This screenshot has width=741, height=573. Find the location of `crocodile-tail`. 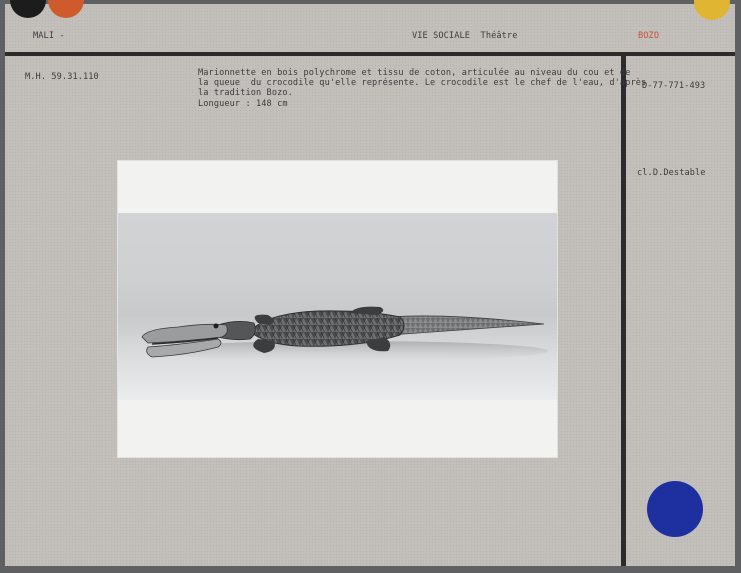

crocodile-tail is located at coordinates (467, 325).